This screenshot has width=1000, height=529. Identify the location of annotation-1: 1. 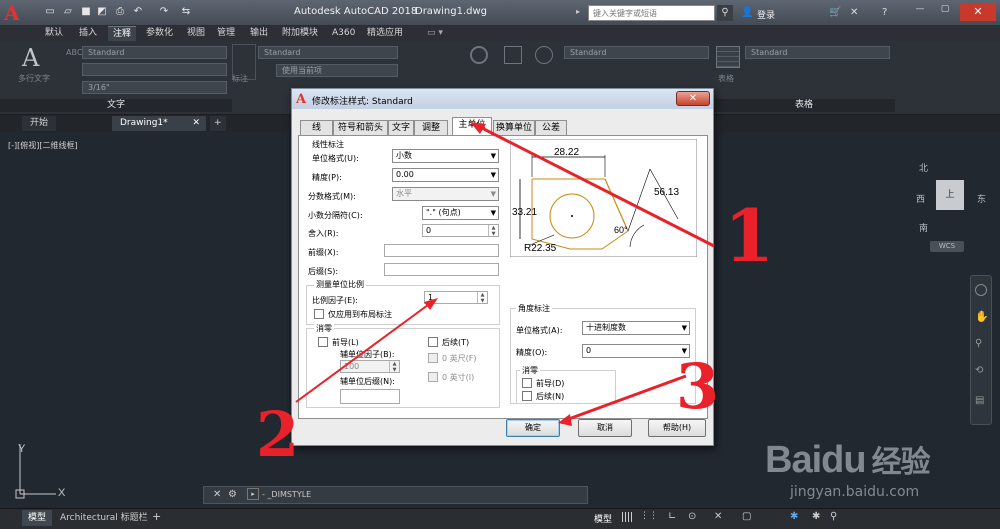
(749, 235).